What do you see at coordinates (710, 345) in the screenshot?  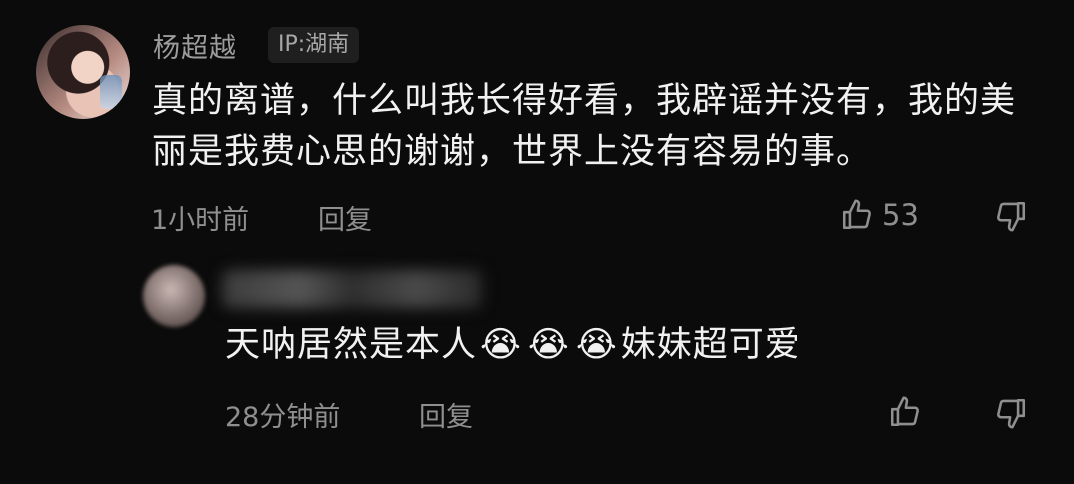 I see `comment-text-part: 妹妹超可爱` at bounding box center [710, 345].